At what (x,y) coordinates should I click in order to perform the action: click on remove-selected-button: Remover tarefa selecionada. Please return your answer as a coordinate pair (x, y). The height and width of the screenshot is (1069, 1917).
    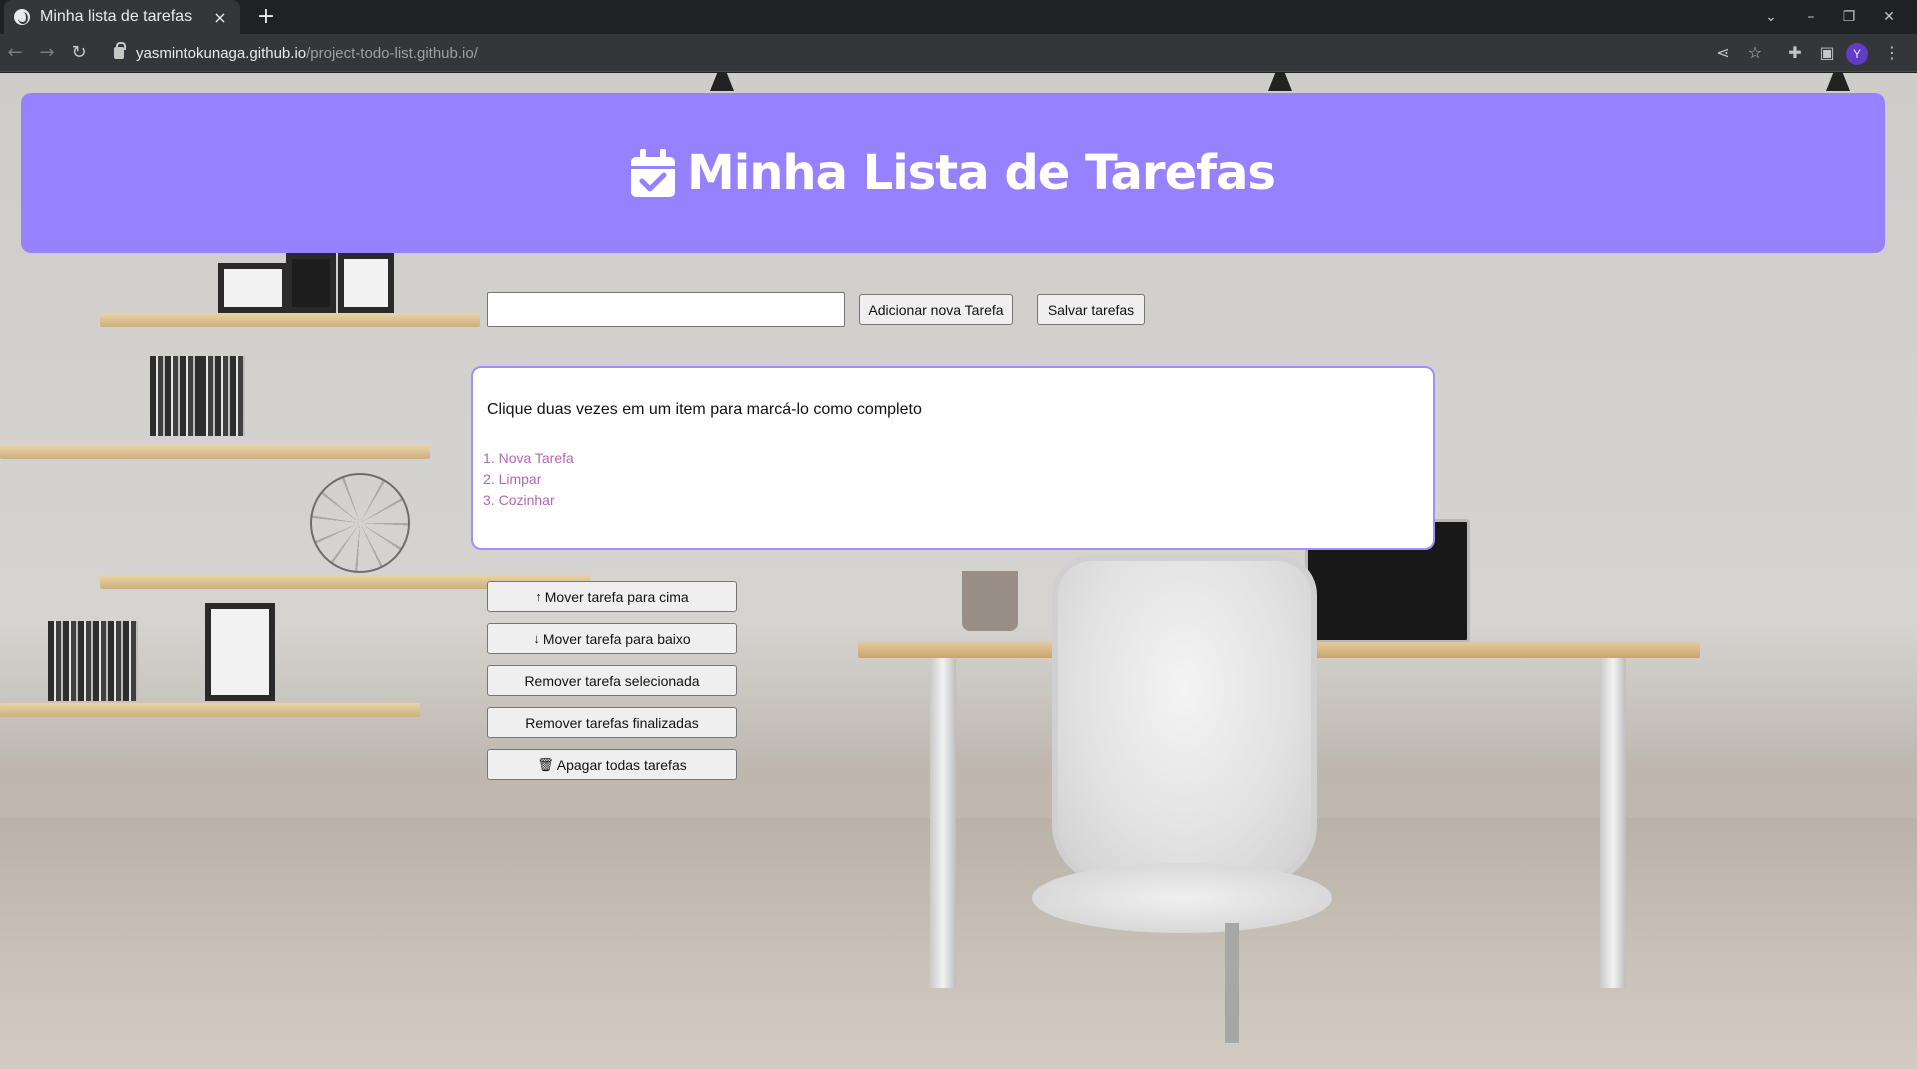
    Looking at the image, I should click on (612, 680).